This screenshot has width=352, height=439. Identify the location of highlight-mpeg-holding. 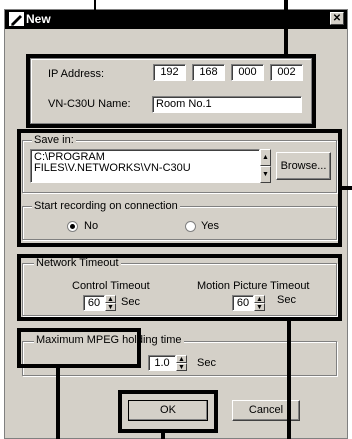
(79, 348).